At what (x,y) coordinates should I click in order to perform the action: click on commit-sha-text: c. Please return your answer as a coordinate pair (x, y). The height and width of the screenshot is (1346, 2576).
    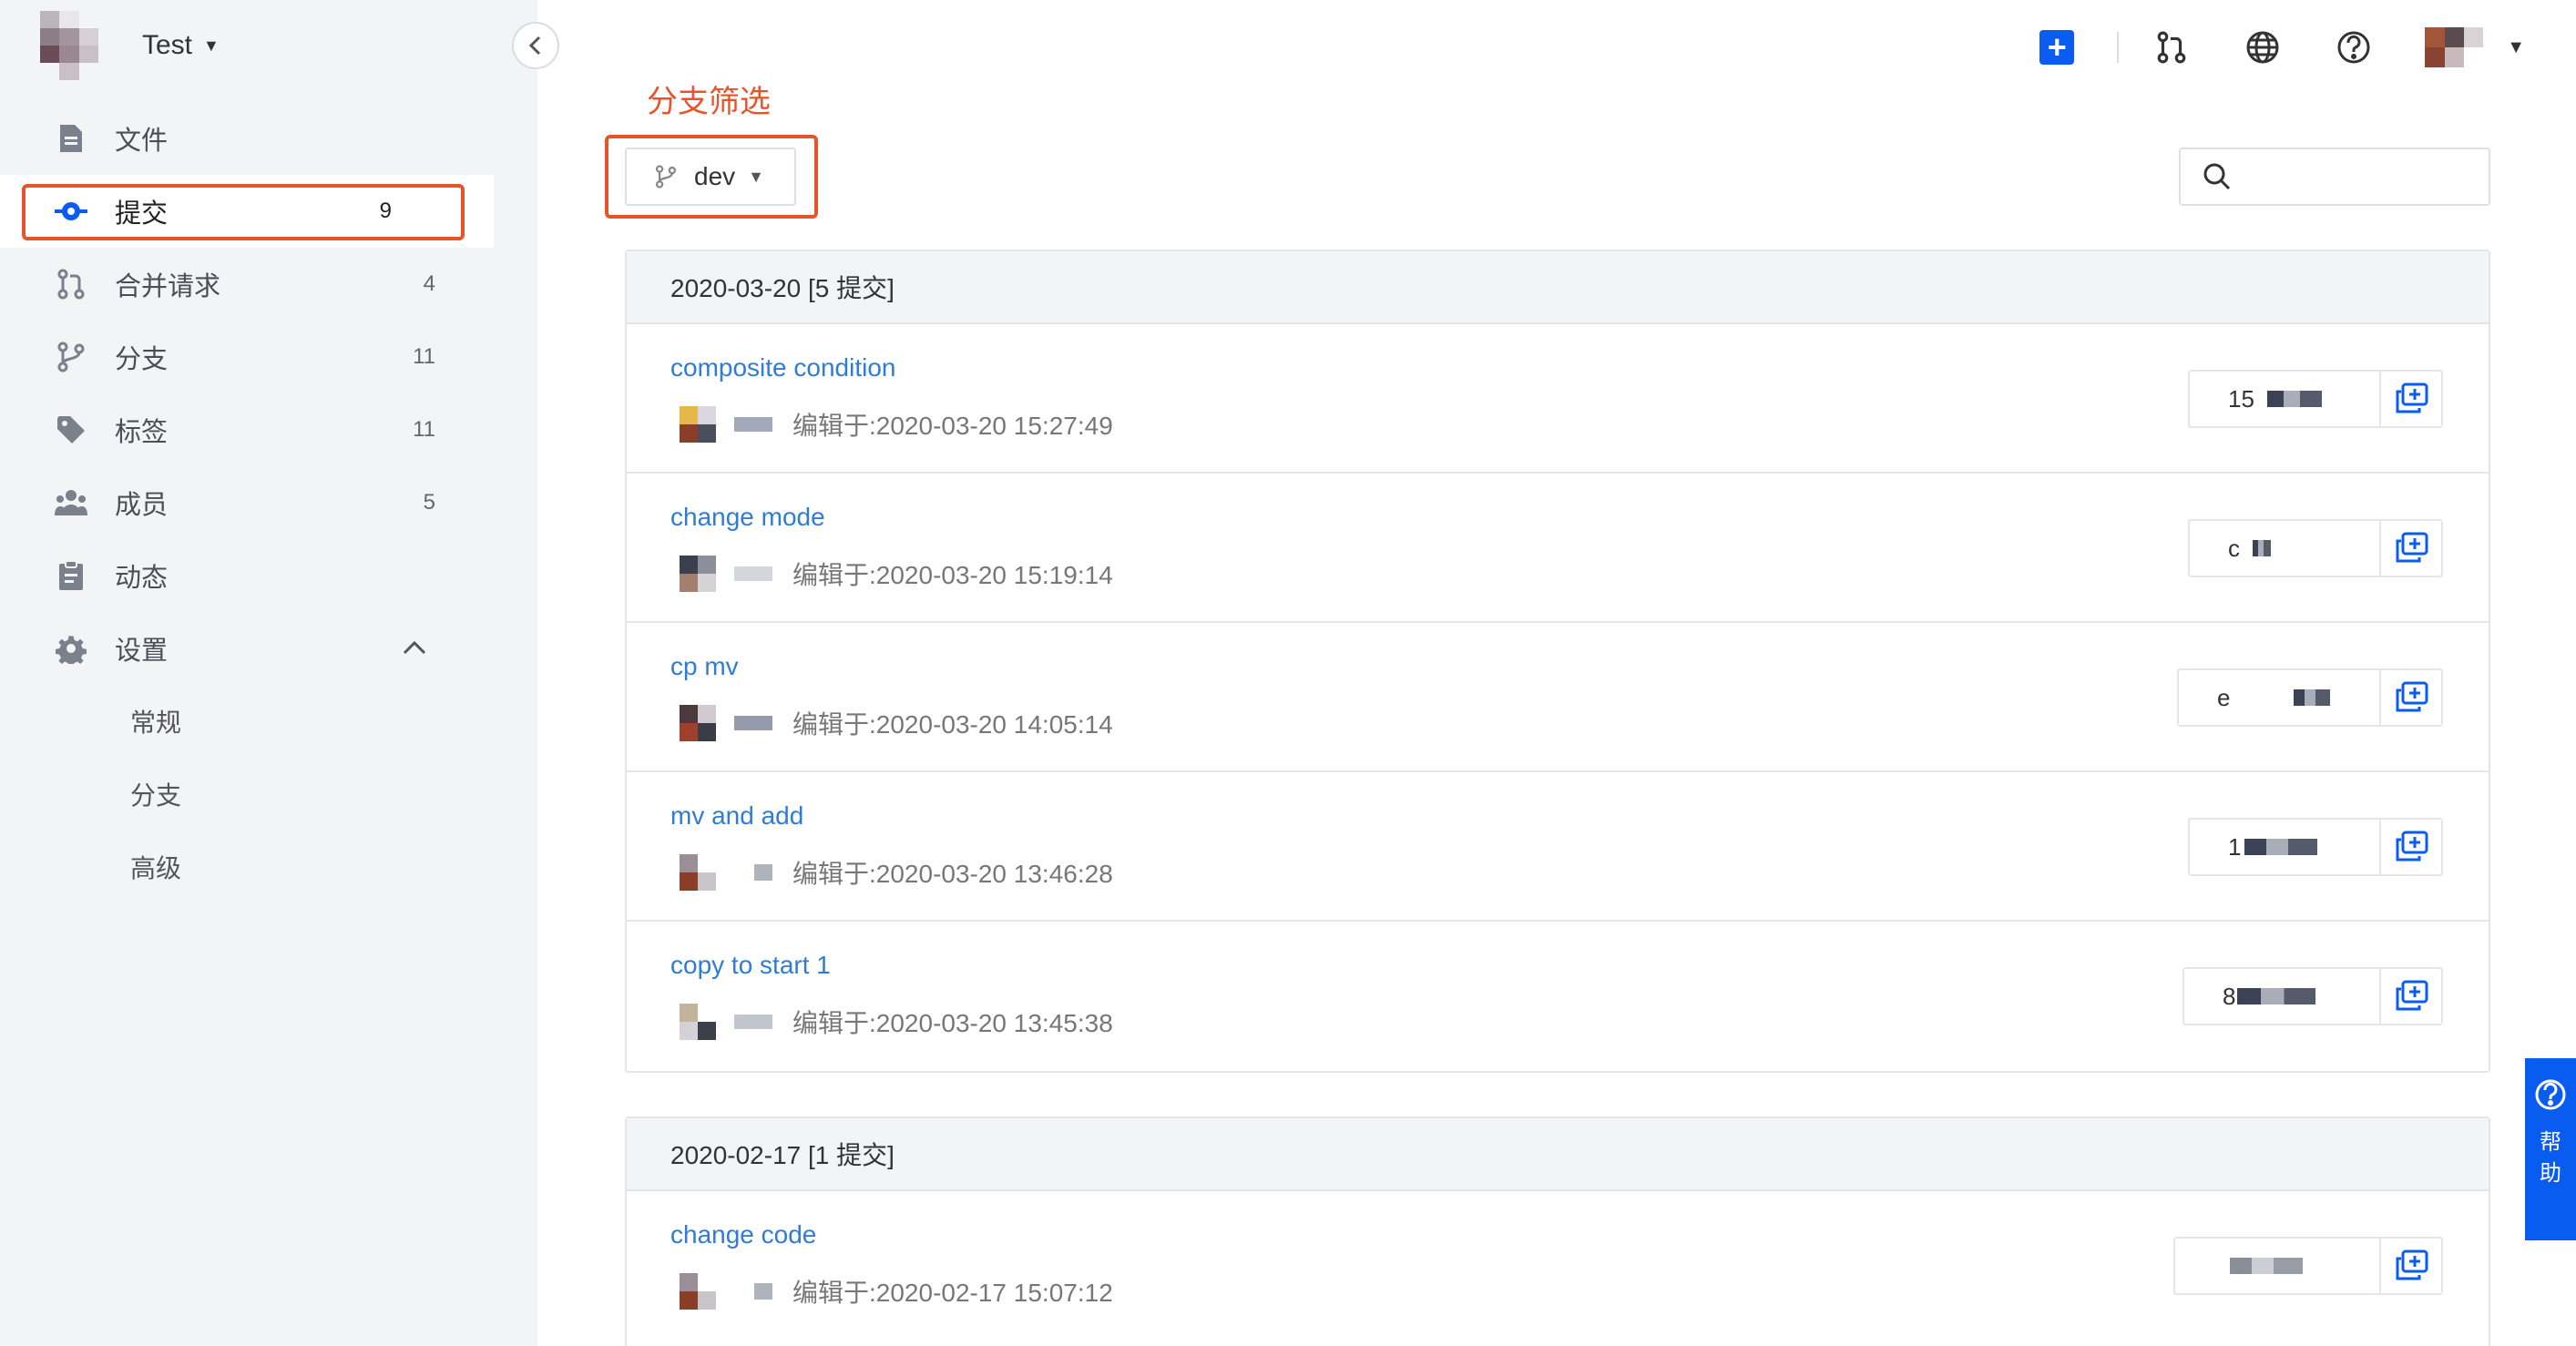
    Looking at the image, I should click on (2234, 548).